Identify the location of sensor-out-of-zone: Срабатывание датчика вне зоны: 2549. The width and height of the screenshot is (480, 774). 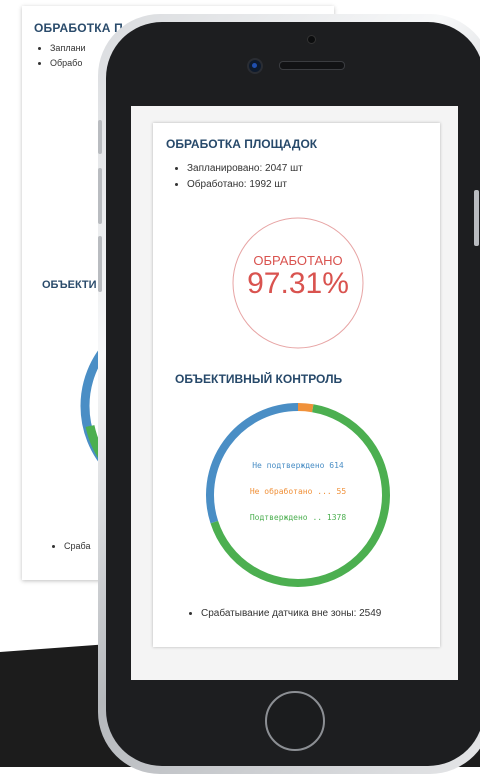
(291, 614).